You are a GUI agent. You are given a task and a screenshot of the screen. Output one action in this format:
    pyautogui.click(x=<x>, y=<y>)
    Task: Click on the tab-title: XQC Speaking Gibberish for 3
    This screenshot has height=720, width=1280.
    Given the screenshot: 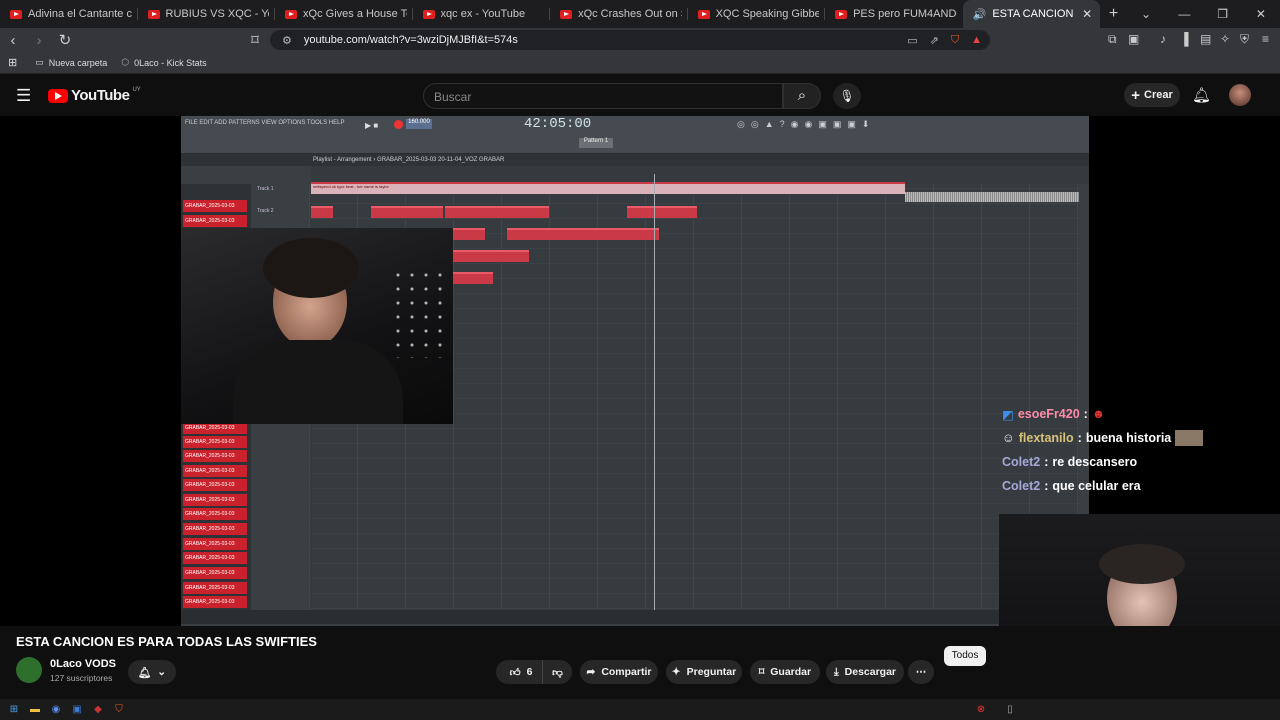 What is the action you would take?
    pyautogui.click(x=767, y=14)
    